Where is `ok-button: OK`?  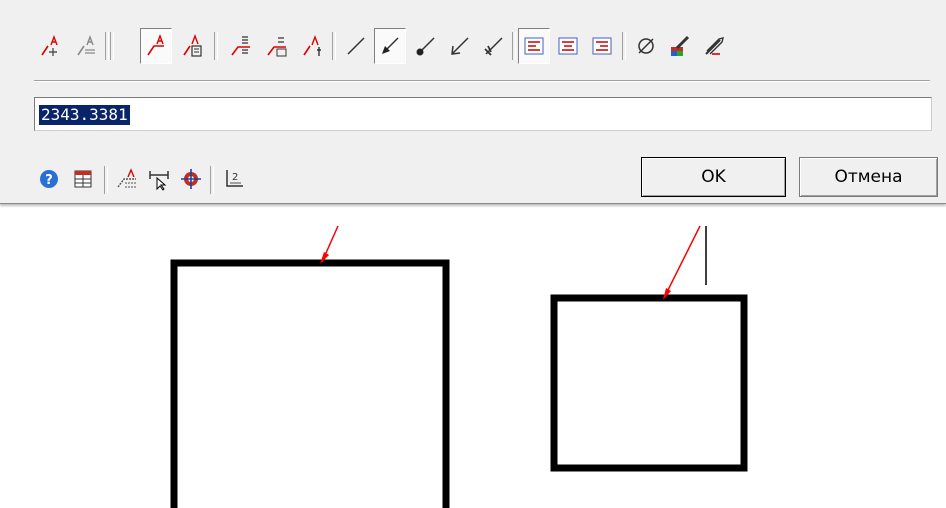 ok-button: OK is located at coordinates (713, 177).